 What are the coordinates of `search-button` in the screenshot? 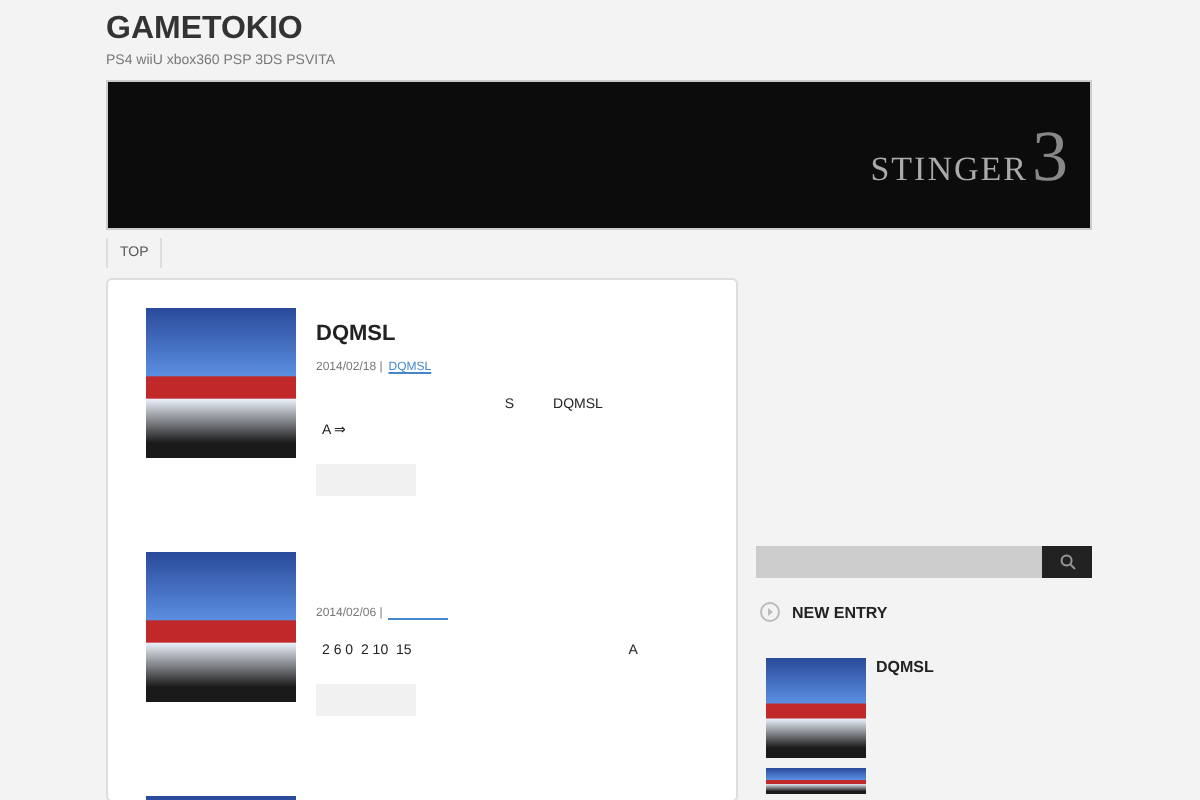 It's located at (1067, 562).